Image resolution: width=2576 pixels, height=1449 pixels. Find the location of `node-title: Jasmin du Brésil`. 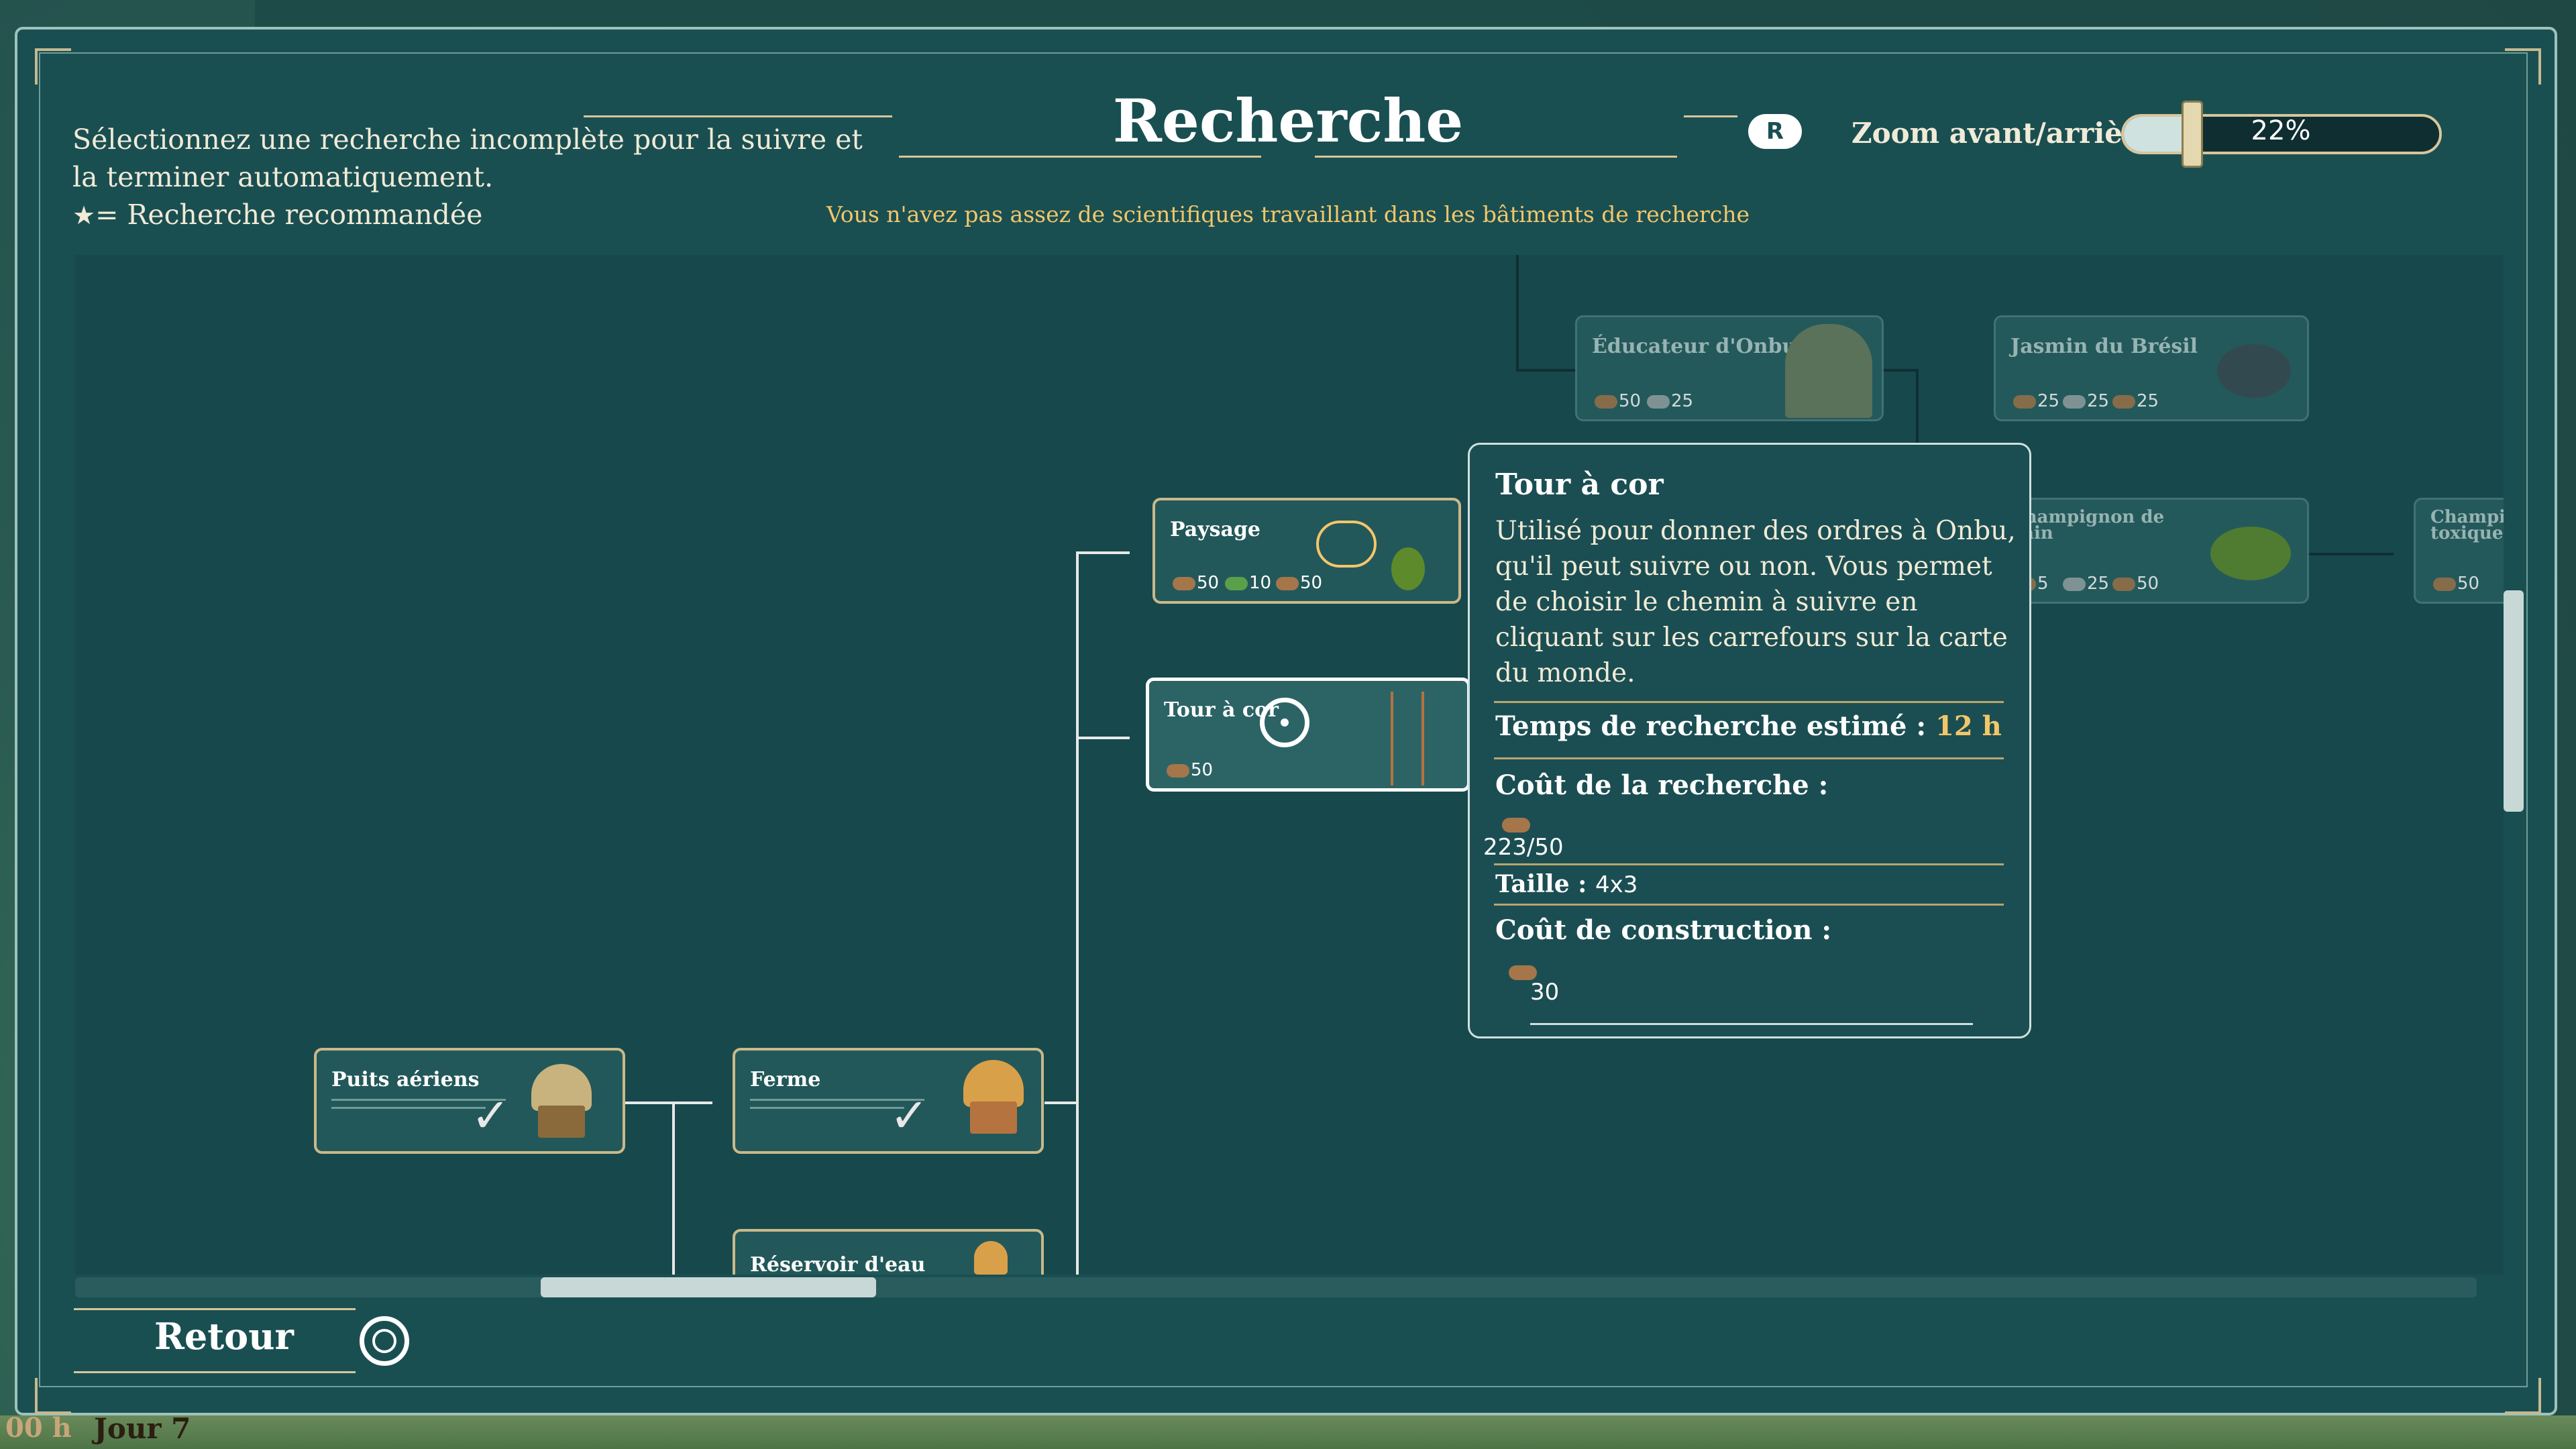

node-title: Jasmin du Brésil is located at coordinates (2104, 346).